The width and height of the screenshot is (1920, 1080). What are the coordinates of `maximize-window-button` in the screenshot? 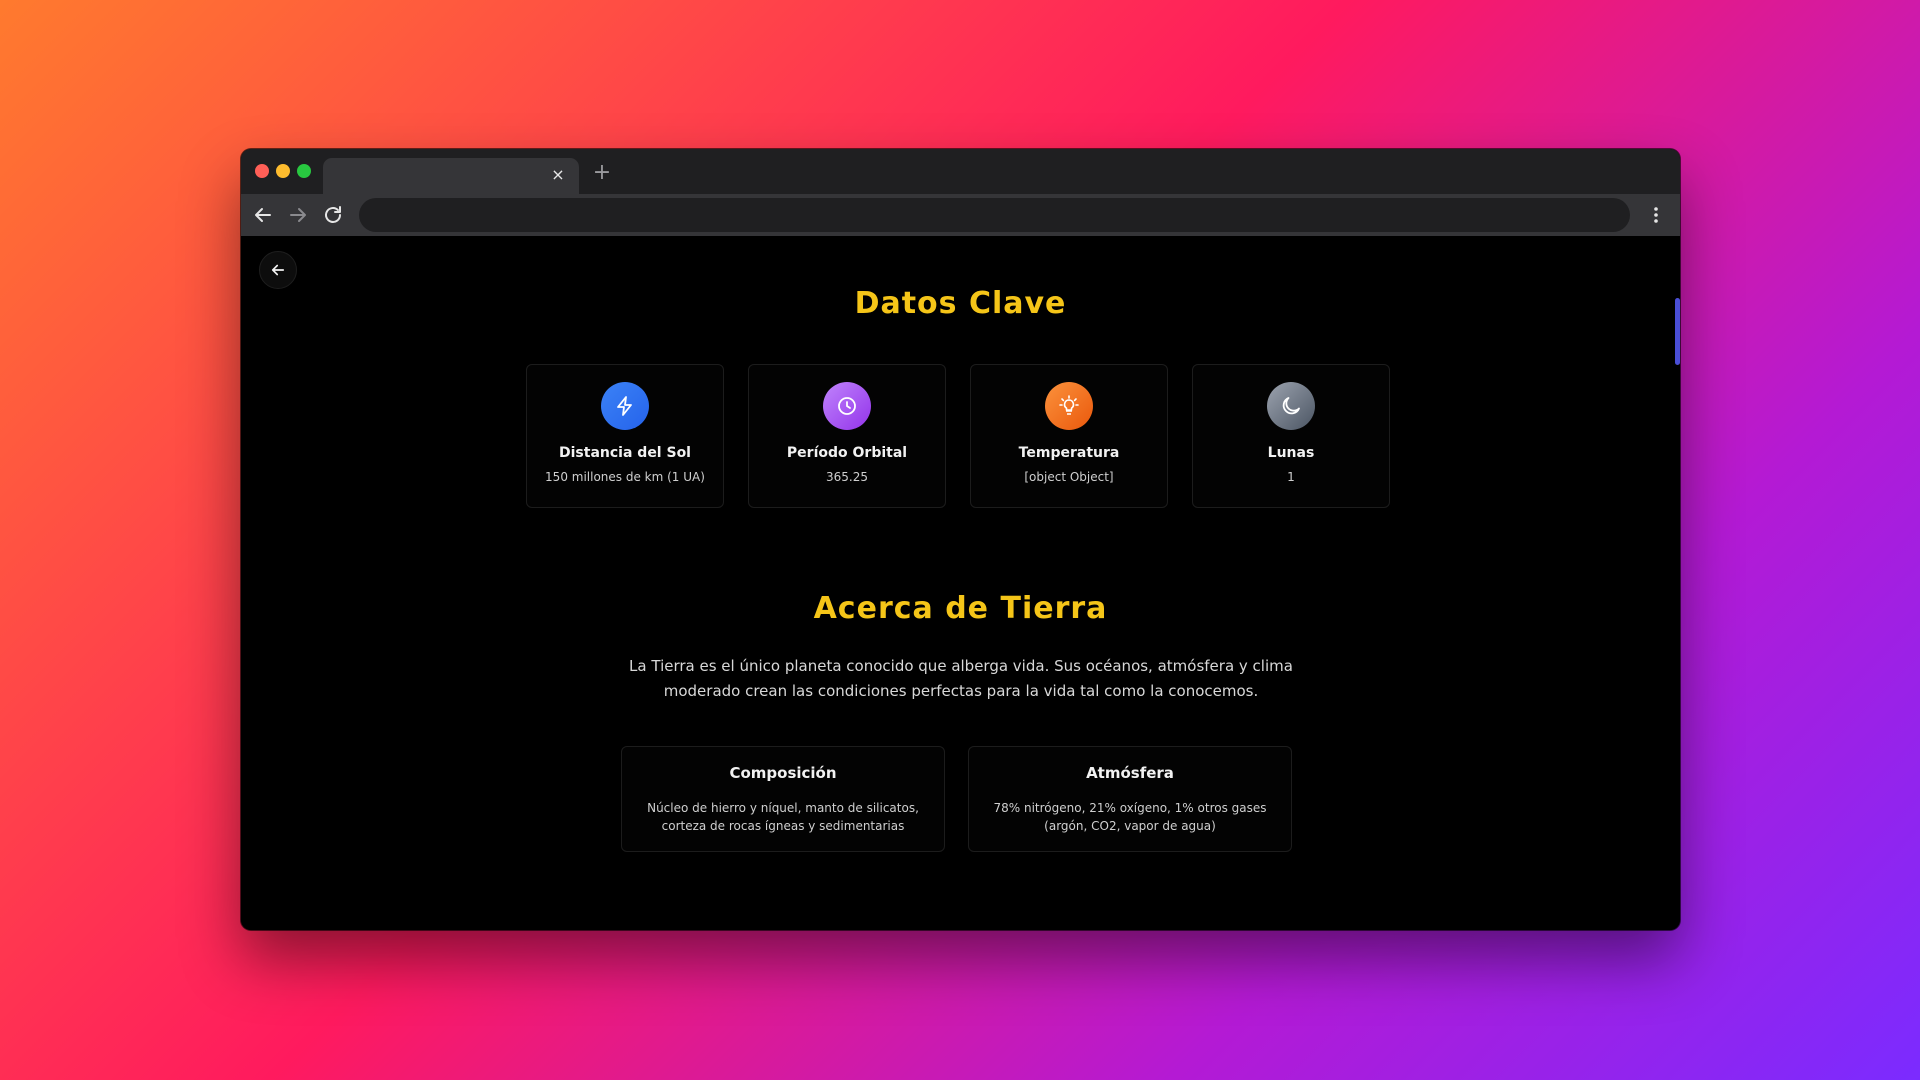 It's located at (304, 171).